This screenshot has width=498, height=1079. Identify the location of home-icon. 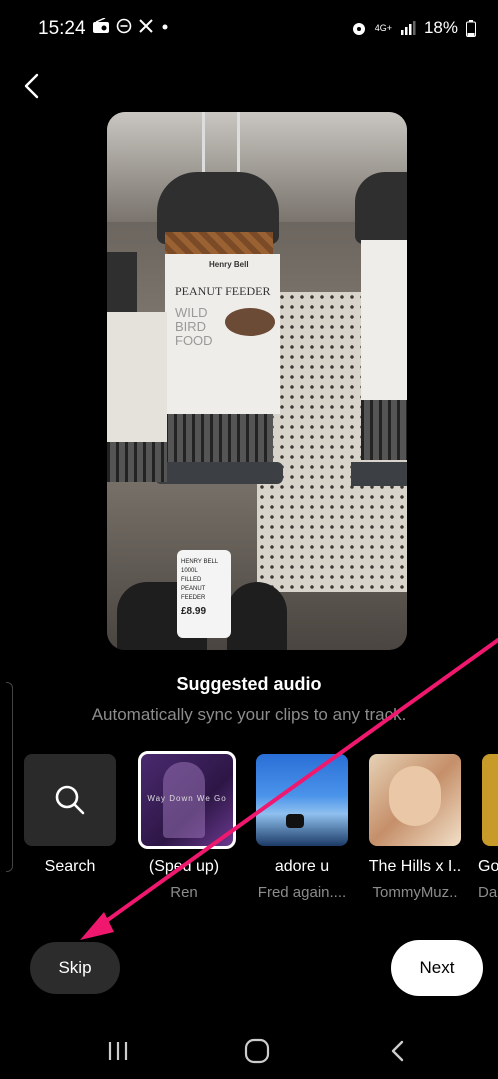
(257, 1051).